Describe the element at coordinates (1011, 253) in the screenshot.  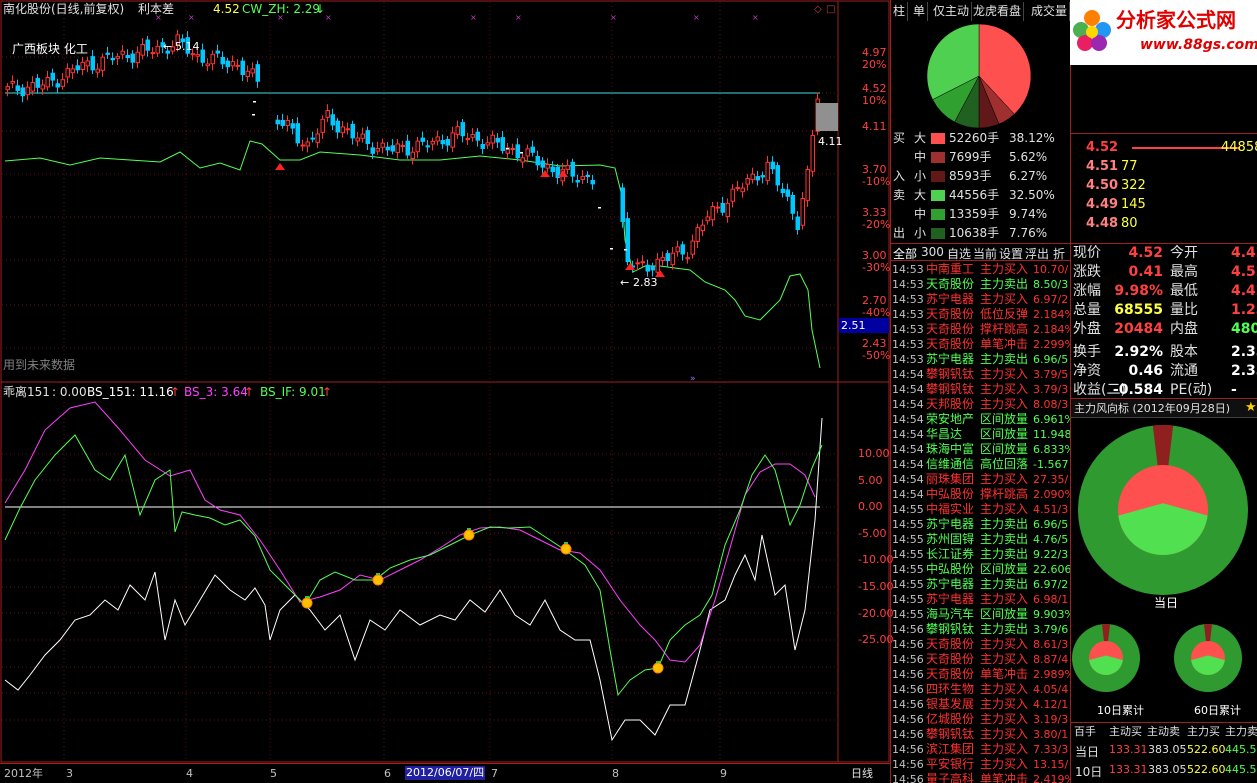
I see `filter-settings: 设置` at that location.